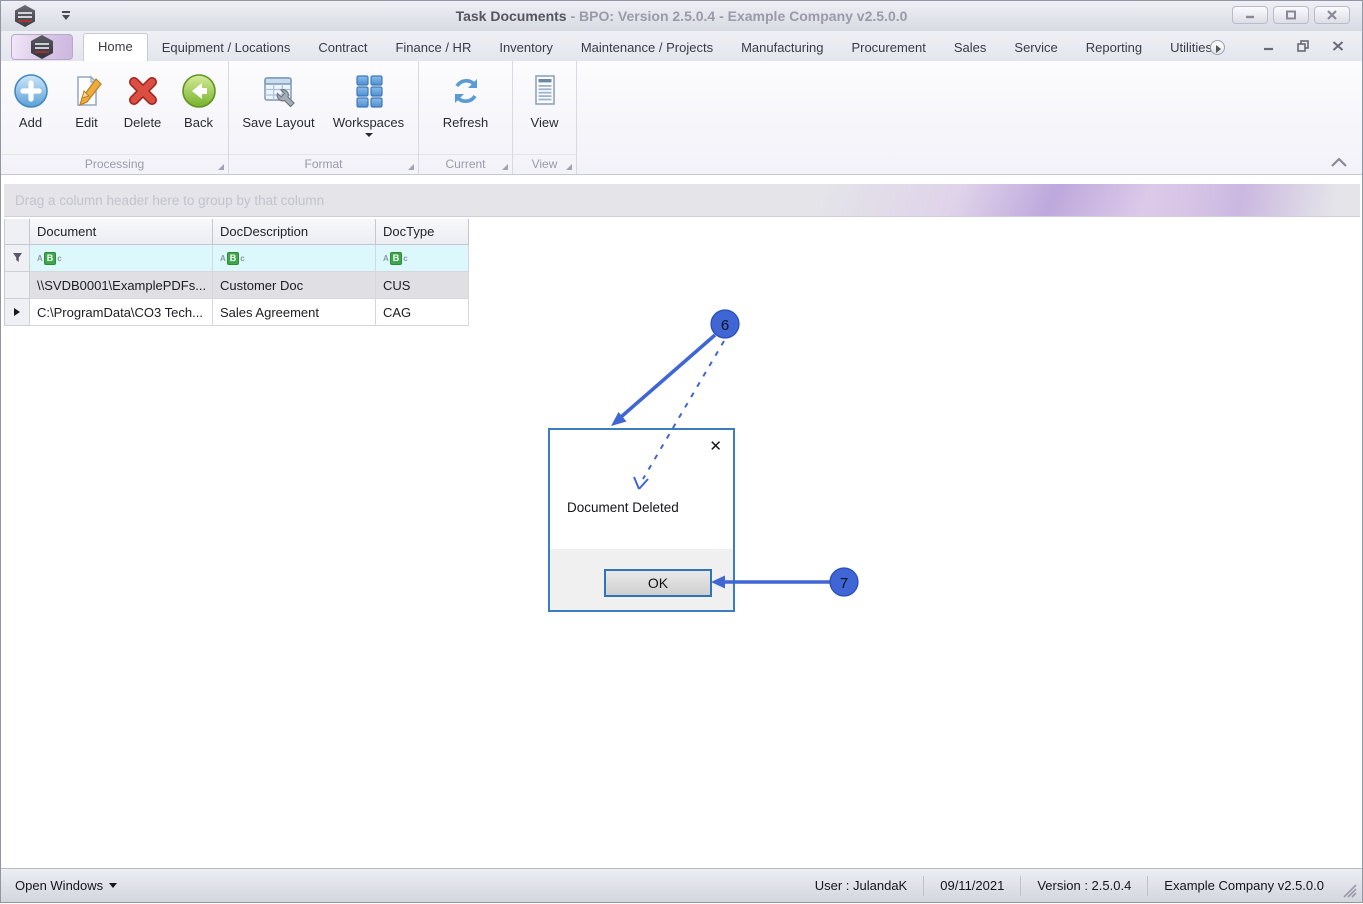 This screenshot has height=904, width=1363. I want to click on document-deleted-dialog: ✕ Document Deleted OK, so click(641, 520).